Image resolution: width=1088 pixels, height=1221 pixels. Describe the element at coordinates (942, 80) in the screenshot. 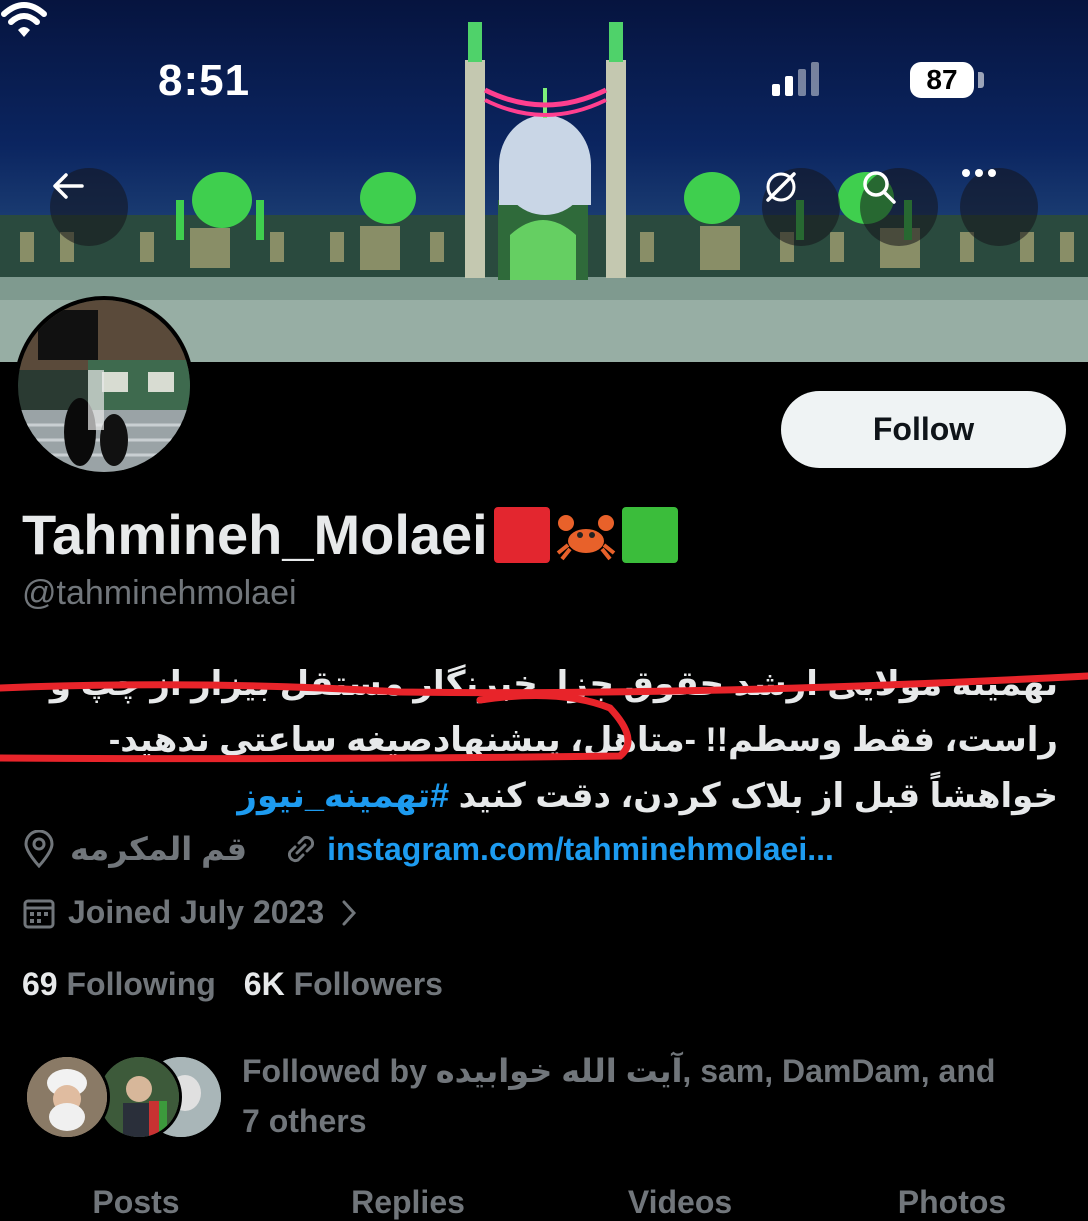

I see `battery-indicator: 87` at that location.